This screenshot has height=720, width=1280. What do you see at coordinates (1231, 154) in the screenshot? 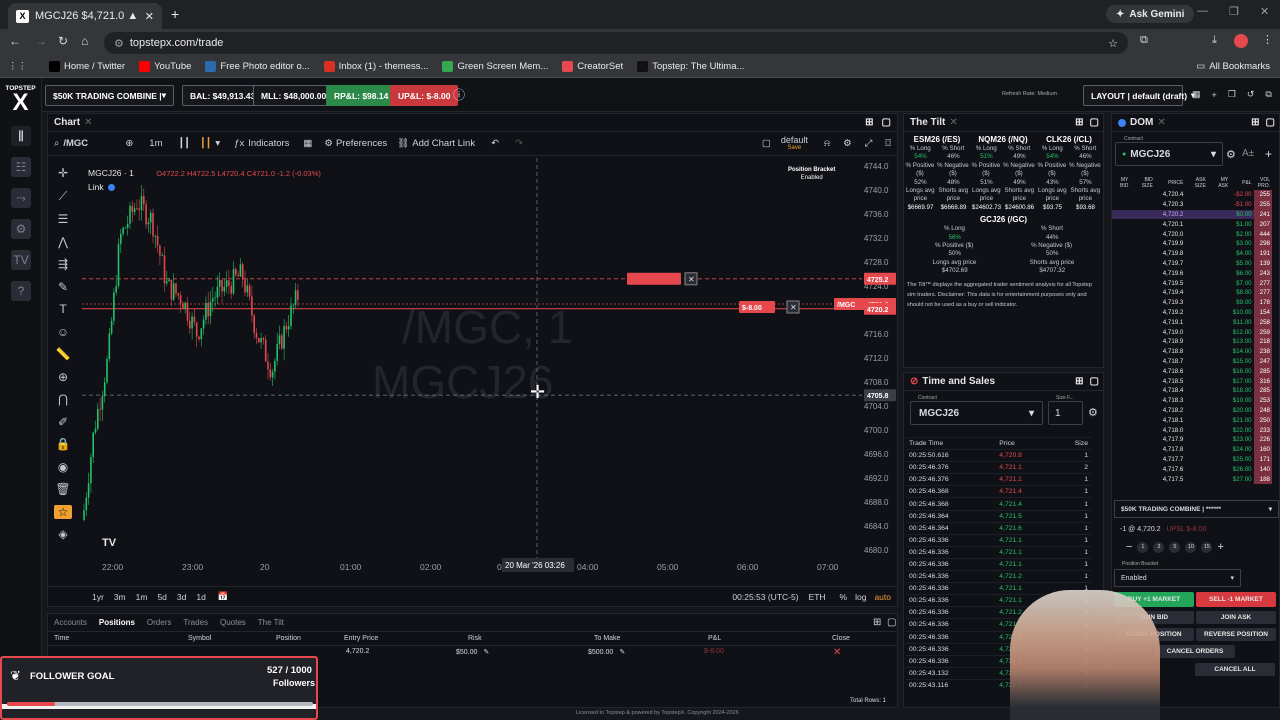
I see `settings-icon: ⚙` at bounding box center [1231, 154].